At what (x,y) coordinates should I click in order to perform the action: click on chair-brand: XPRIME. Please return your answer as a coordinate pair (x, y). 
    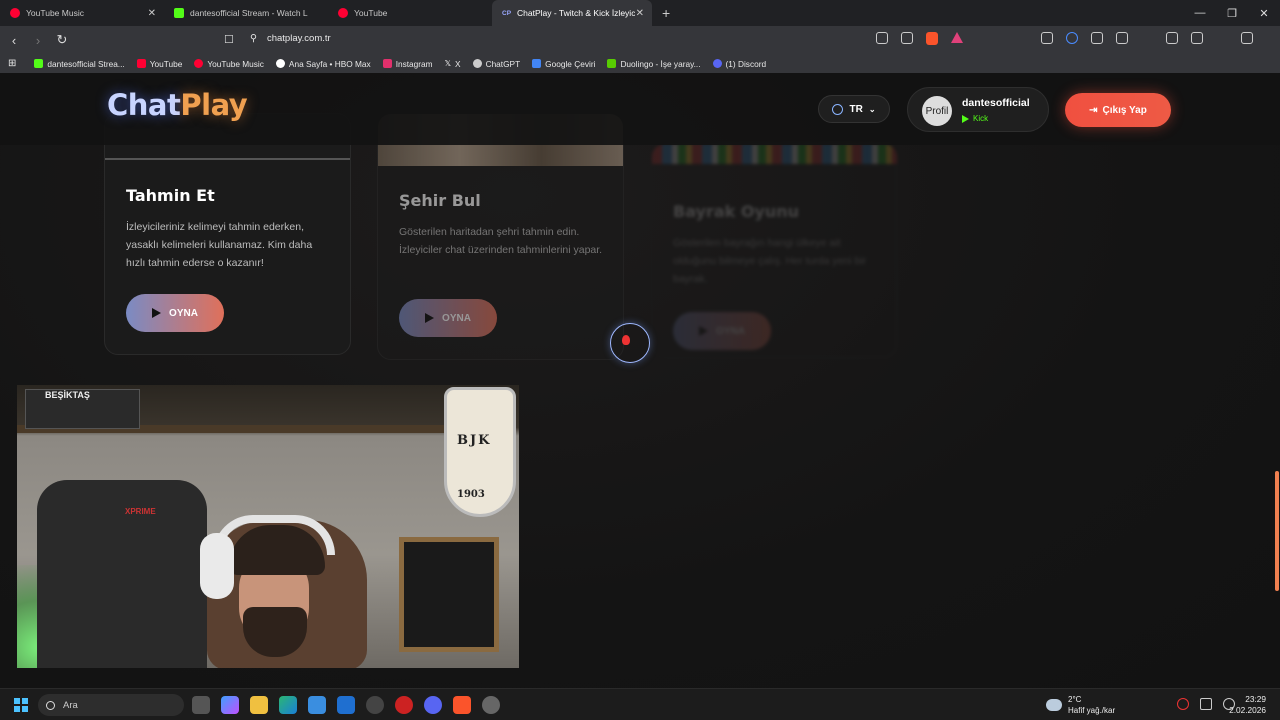
    Looking at the image, I should click on (140, 511).